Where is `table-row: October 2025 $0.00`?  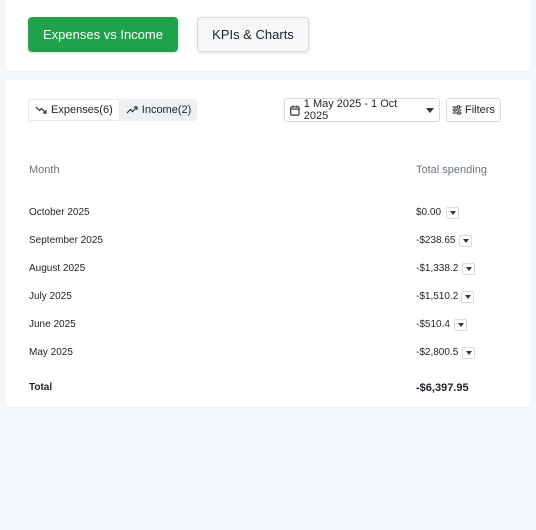
table-row: October 2025 $0.00 is located at coordinates (268, 214).